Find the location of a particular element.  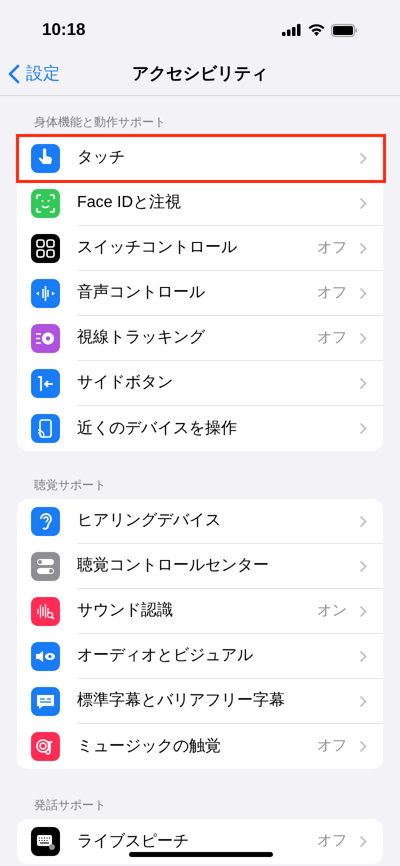

row-label: 聴覚コントロールセンター is located at coordinates (173, 566).